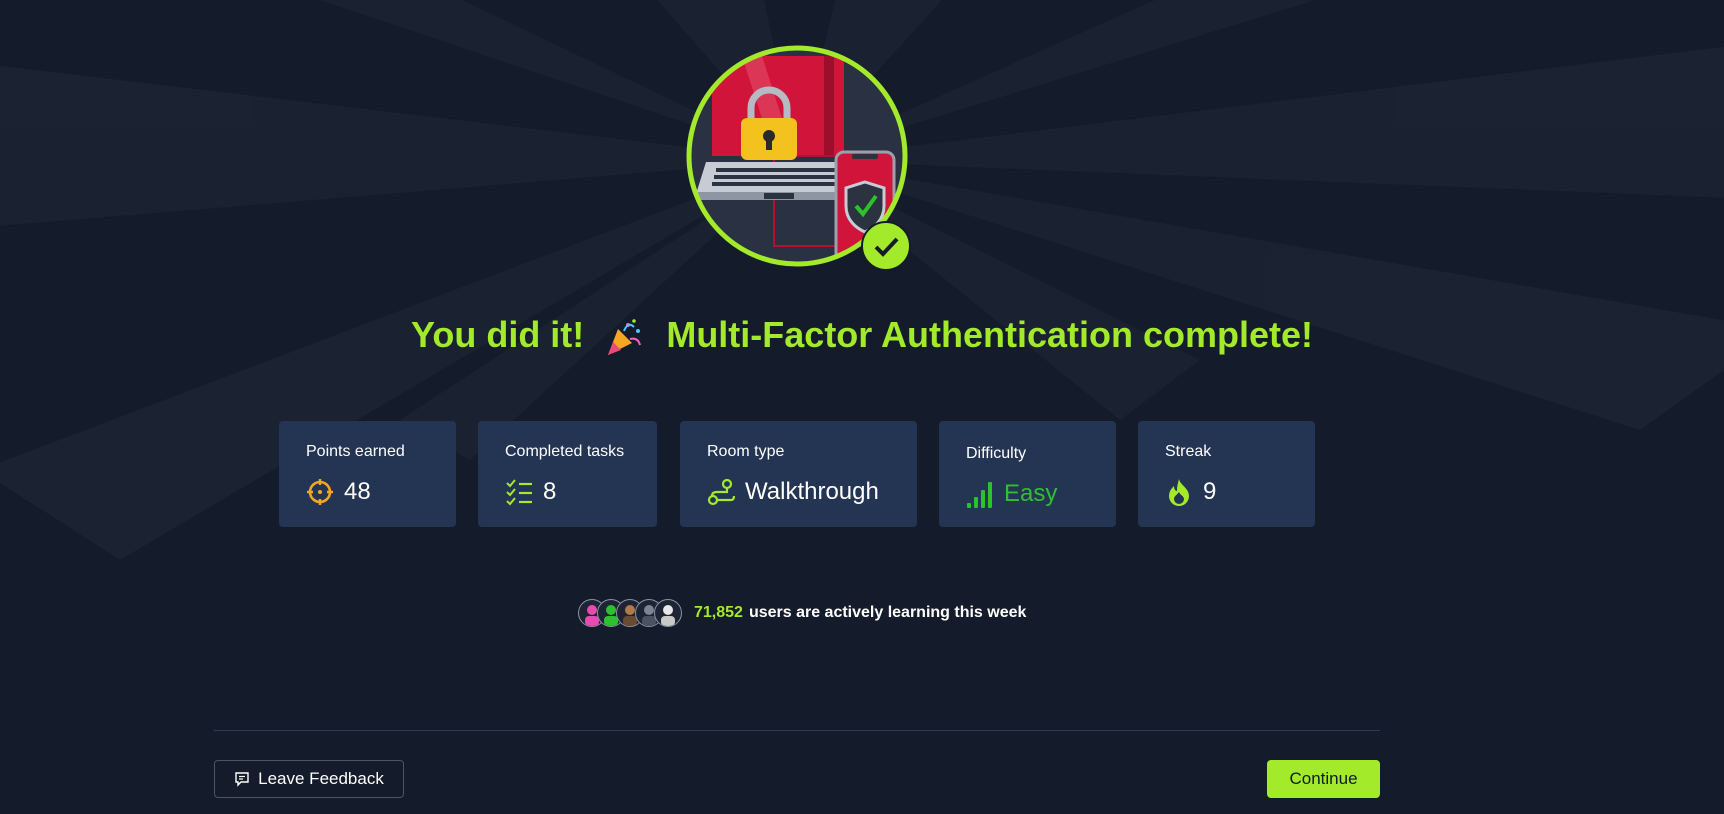 This screenshot has height=814, width=1724. What do you see at coordinates (1179, 492) in the screenshot?
I see `flame-icon` at bounding box center [1179, 492].